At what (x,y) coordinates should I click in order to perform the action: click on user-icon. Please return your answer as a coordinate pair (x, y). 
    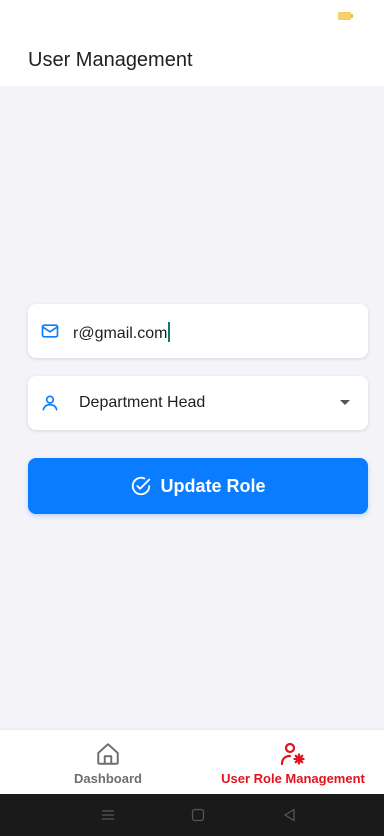
    Looking at the image, I should click on (50, 403).